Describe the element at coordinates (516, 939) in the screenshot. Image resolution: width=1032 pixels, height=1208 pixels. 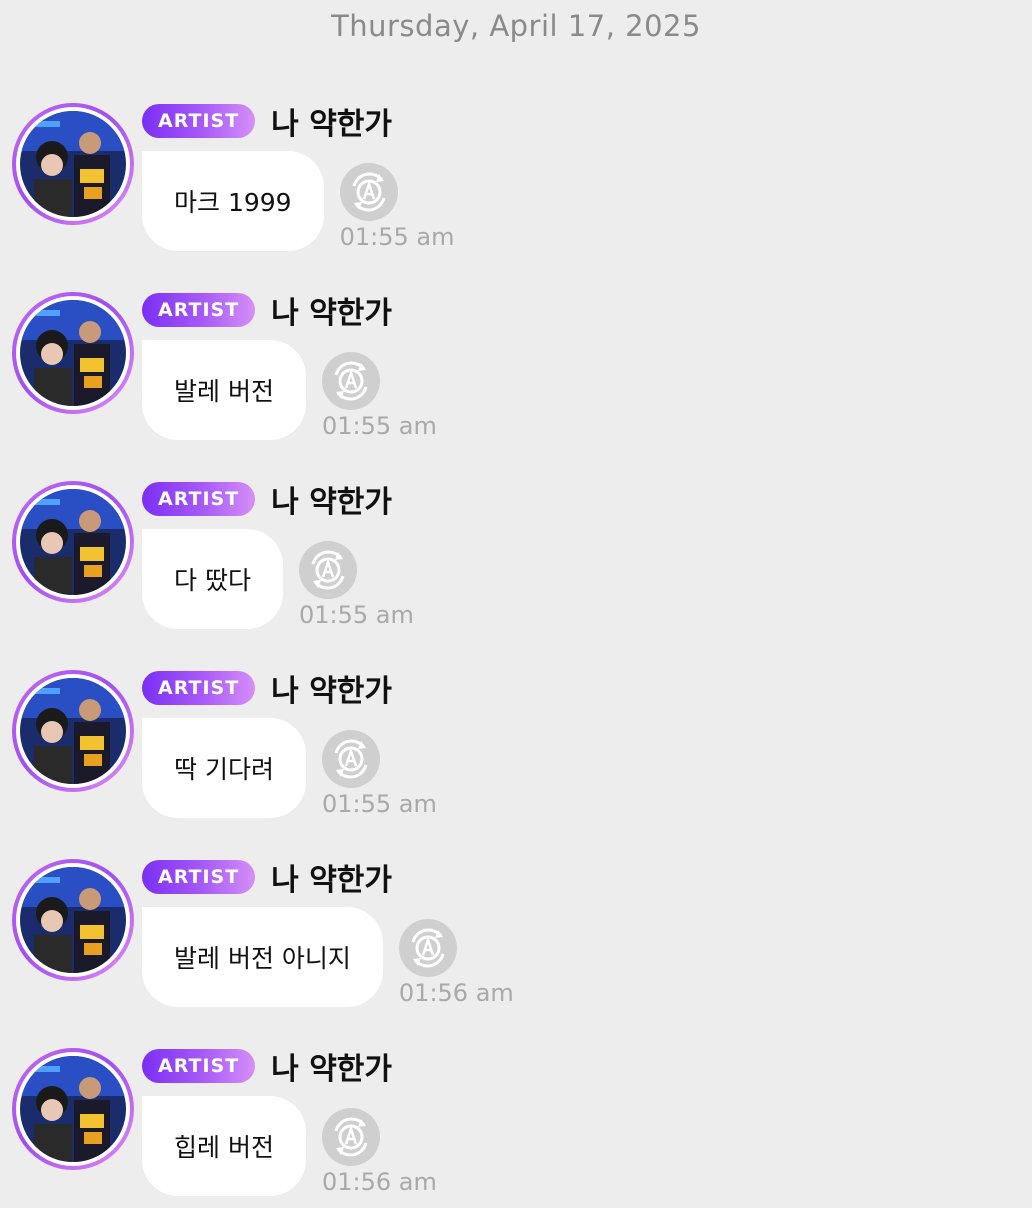
I see `message-item: ARTIST 나 약한가 발레 버전 아니지 01:56 am` at that location.